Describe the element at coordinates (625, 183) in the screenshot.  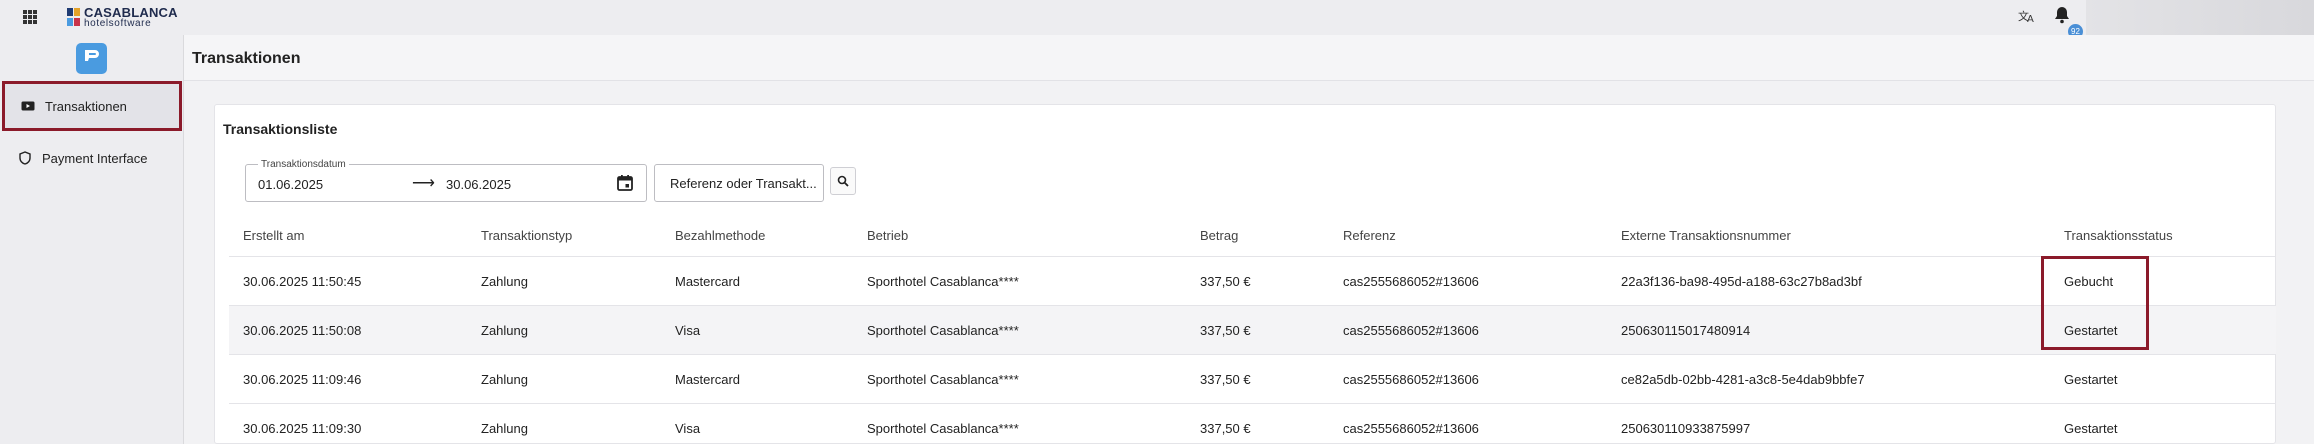
I see `calendar-icon` at that location.